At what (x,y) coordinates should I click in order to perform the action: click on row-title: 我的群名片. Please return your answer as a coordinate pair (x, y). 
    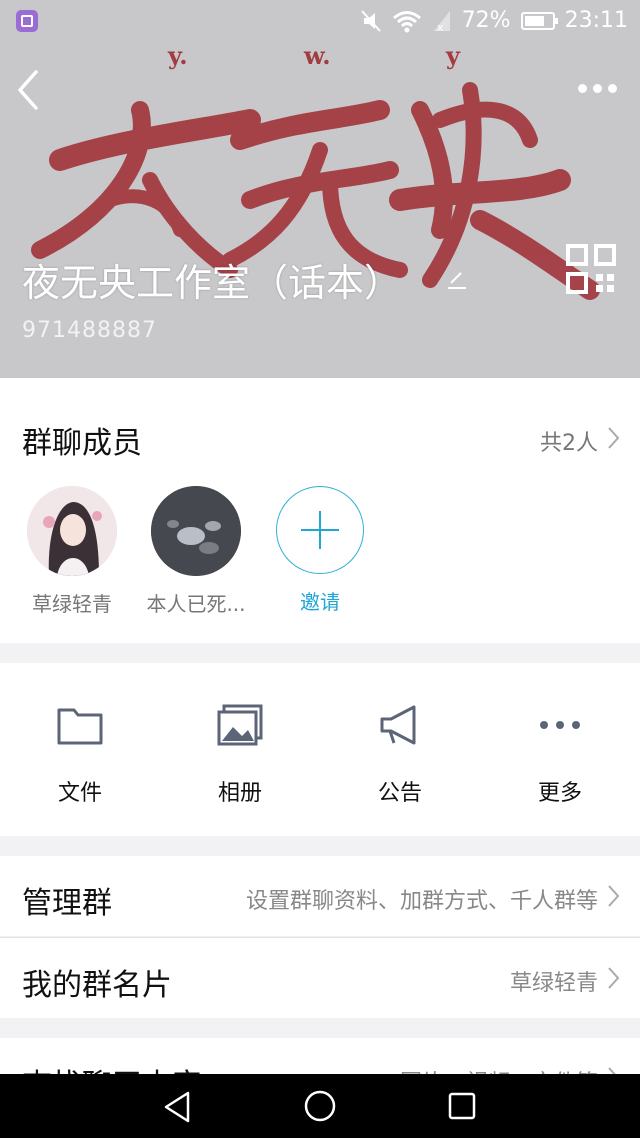
    Looking at the image, I should click on (97, 985).